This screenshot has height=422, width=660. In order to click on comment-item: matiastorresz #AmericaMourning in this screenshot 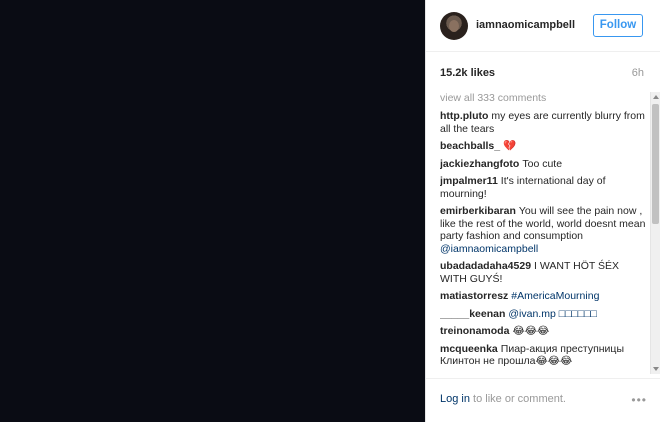, I will do `click(544, 296)`.